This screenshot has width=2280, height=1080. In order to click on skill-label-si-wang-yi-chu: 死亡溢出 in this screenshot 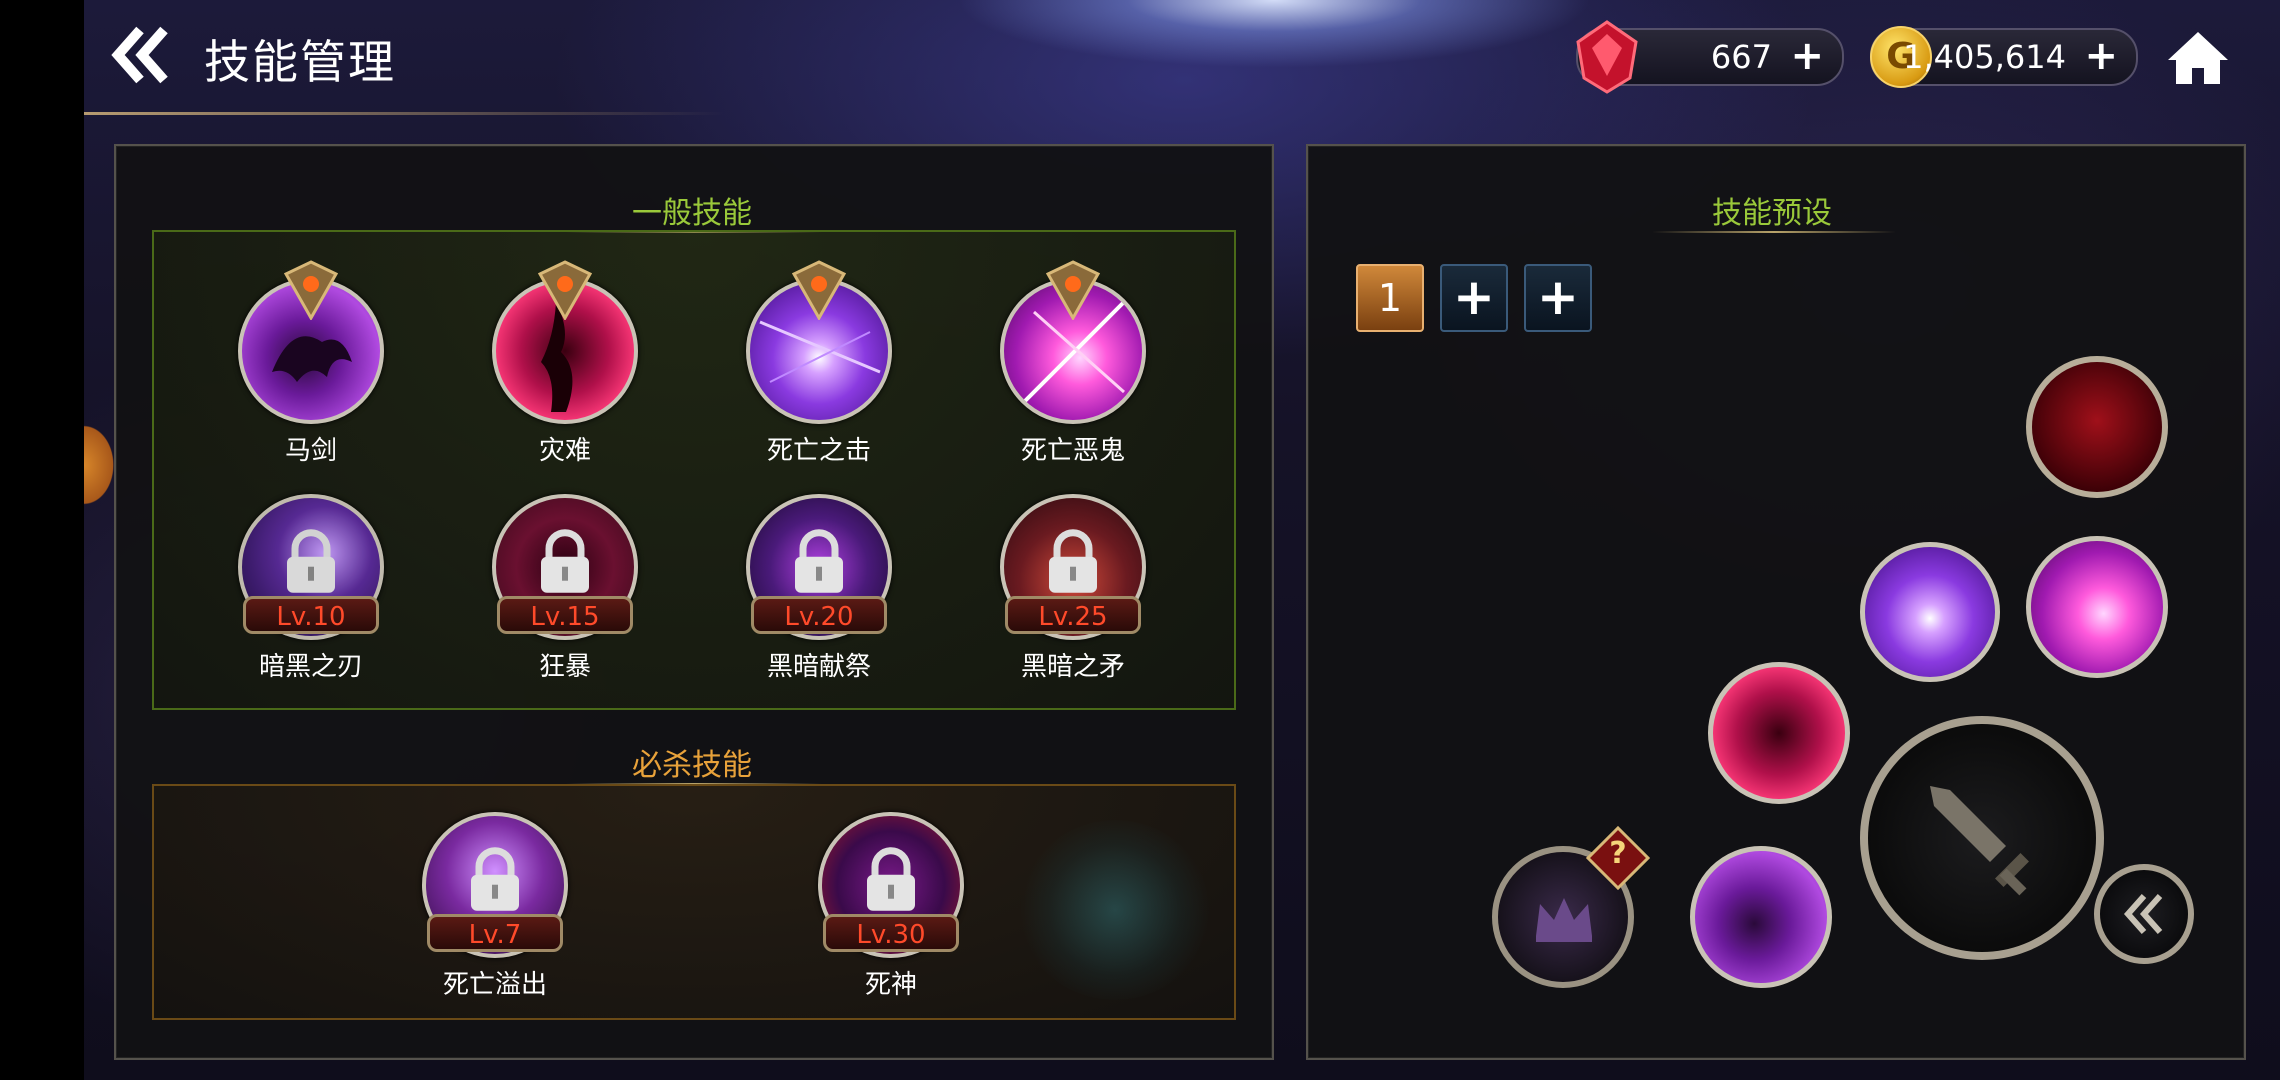, I will do `click(494, 985)`.